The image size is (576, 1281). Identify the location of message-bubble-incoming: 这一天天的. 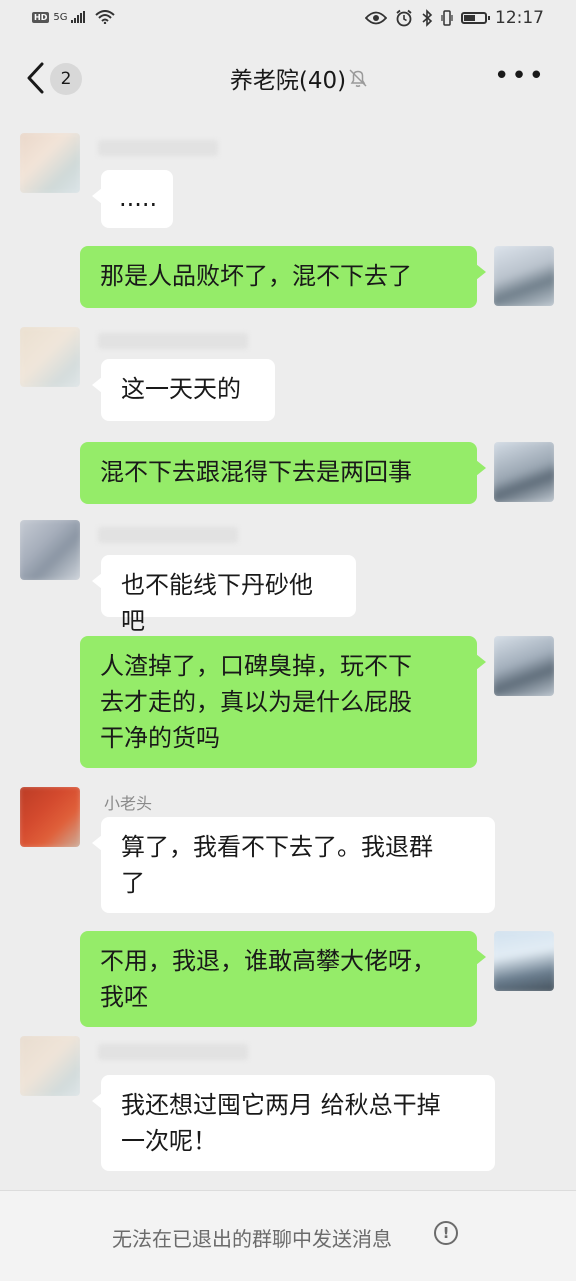
(183, 390).